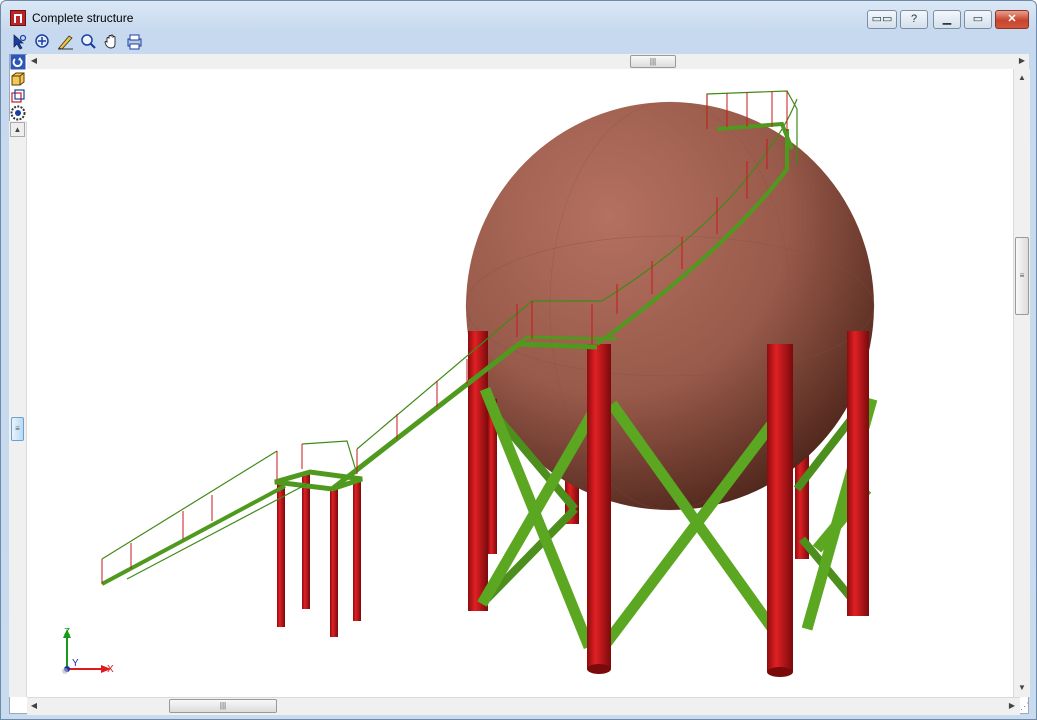  Describe the element at coordinates (18, 409) in the screenshot. I see `left-vertical-scrollbar: ▲ ≡` at that location.